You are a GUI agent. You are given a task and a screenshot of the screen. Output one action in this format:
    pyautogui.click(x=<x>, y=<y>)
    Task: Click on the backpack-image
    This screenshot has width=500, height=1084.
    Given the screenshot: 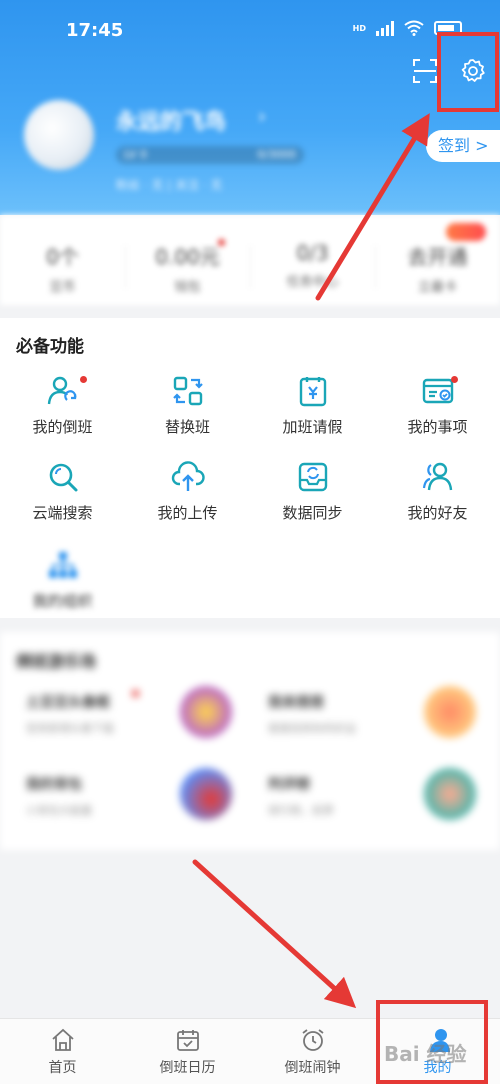 What is the action you would take?
    pyautogui.click(x=206, y=794)
    